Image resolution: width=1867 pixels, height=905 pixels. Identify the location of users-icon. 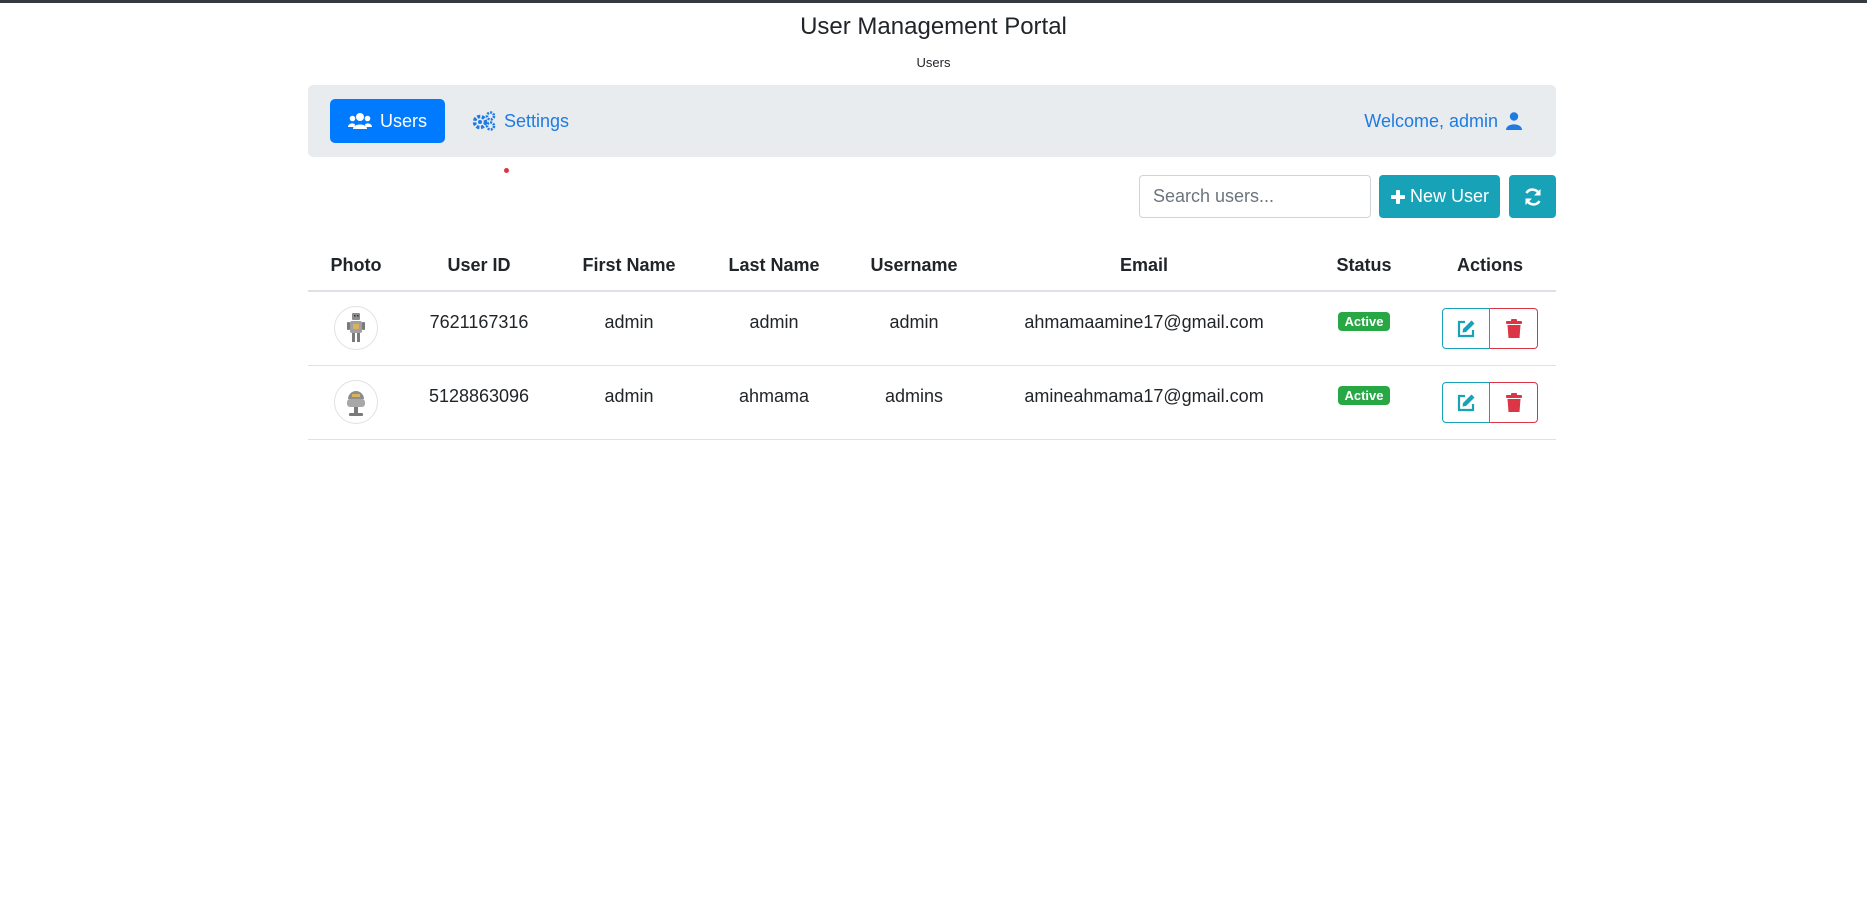
(360, 121).